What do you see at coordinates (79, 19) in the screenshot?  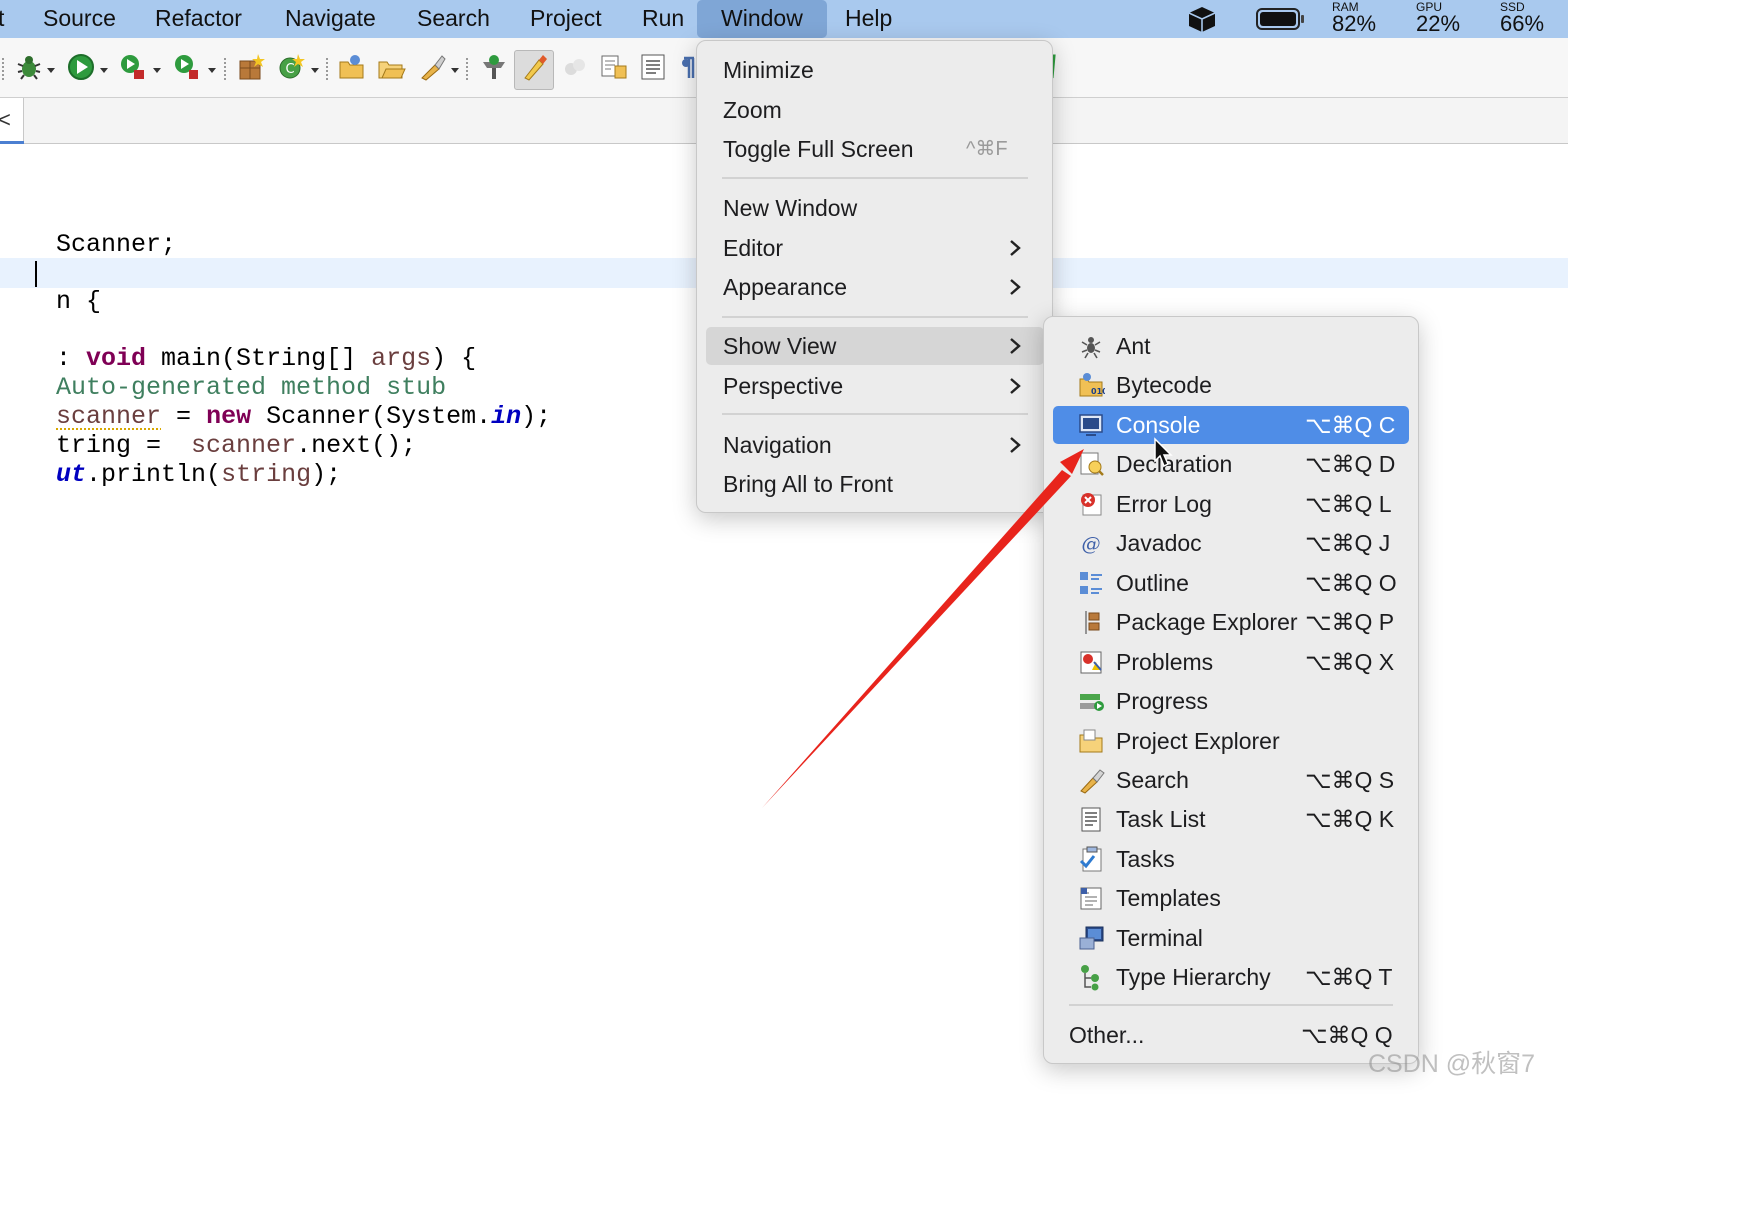 I see `menu-source: Source` at bounding box center [79, 19].